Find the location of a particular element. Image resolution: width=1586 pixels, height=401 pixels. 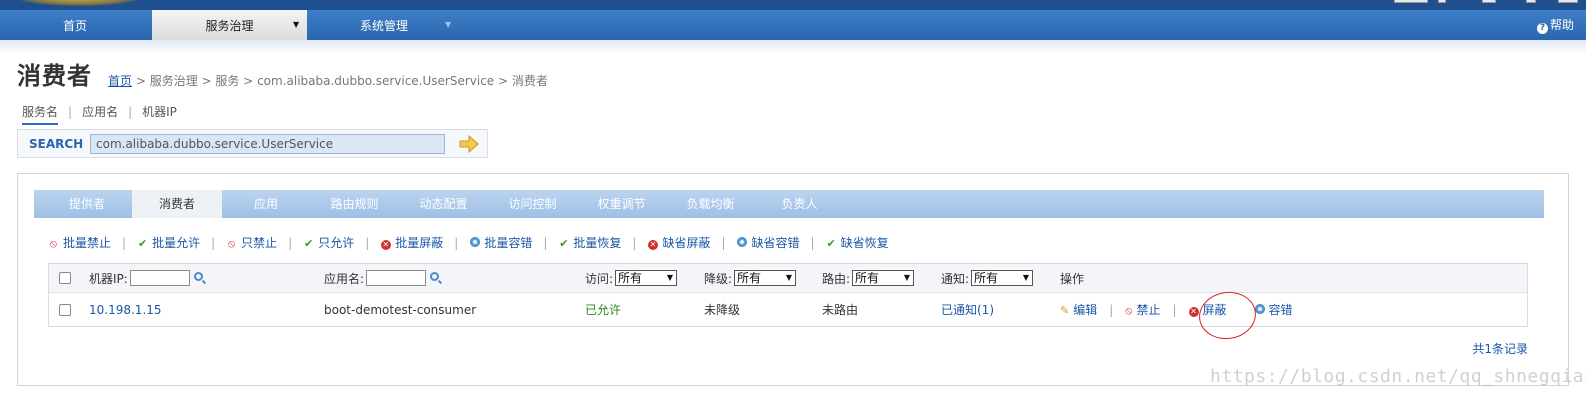

nav-home: 首页 is located at coordinates (75, 25).